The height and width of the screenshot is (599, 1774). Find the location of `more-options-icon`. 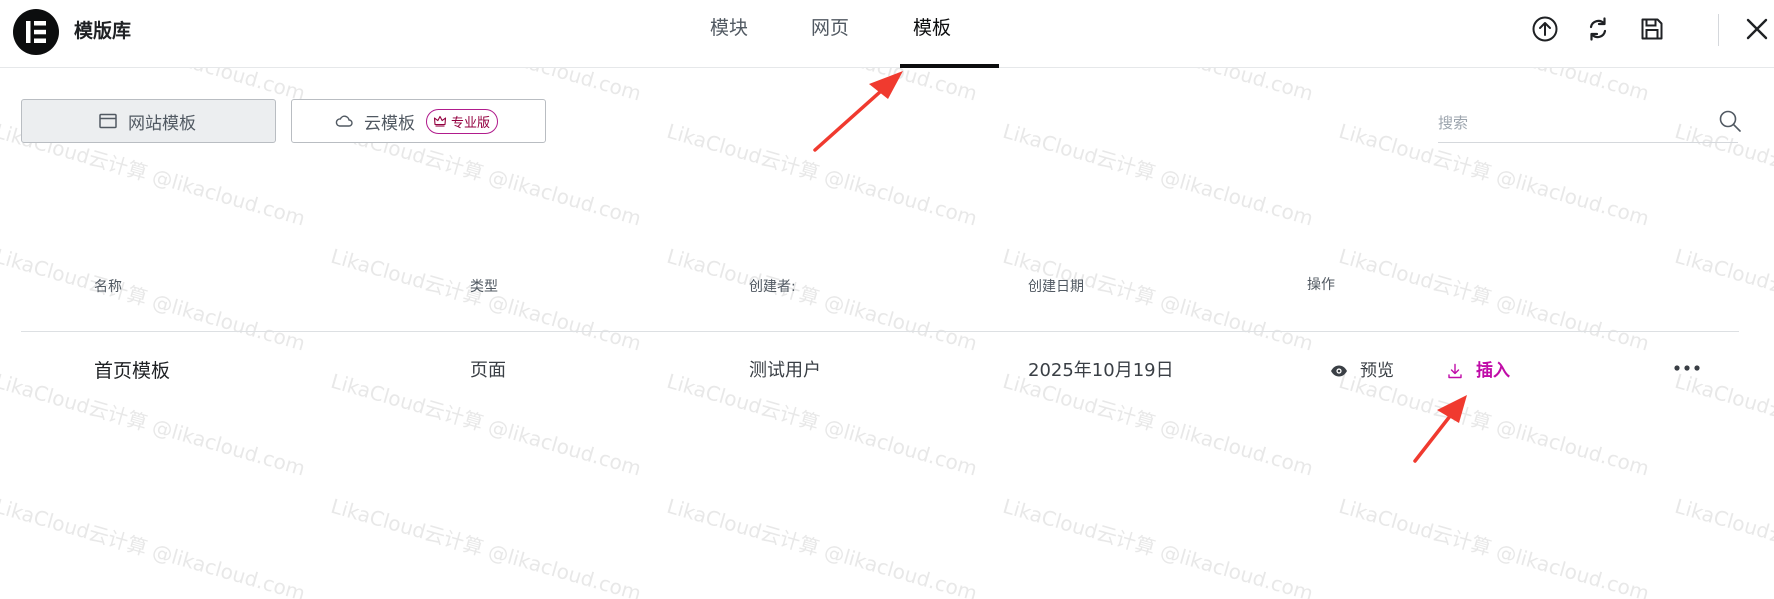

more-options-icon is located at coordinates (1687, 368).